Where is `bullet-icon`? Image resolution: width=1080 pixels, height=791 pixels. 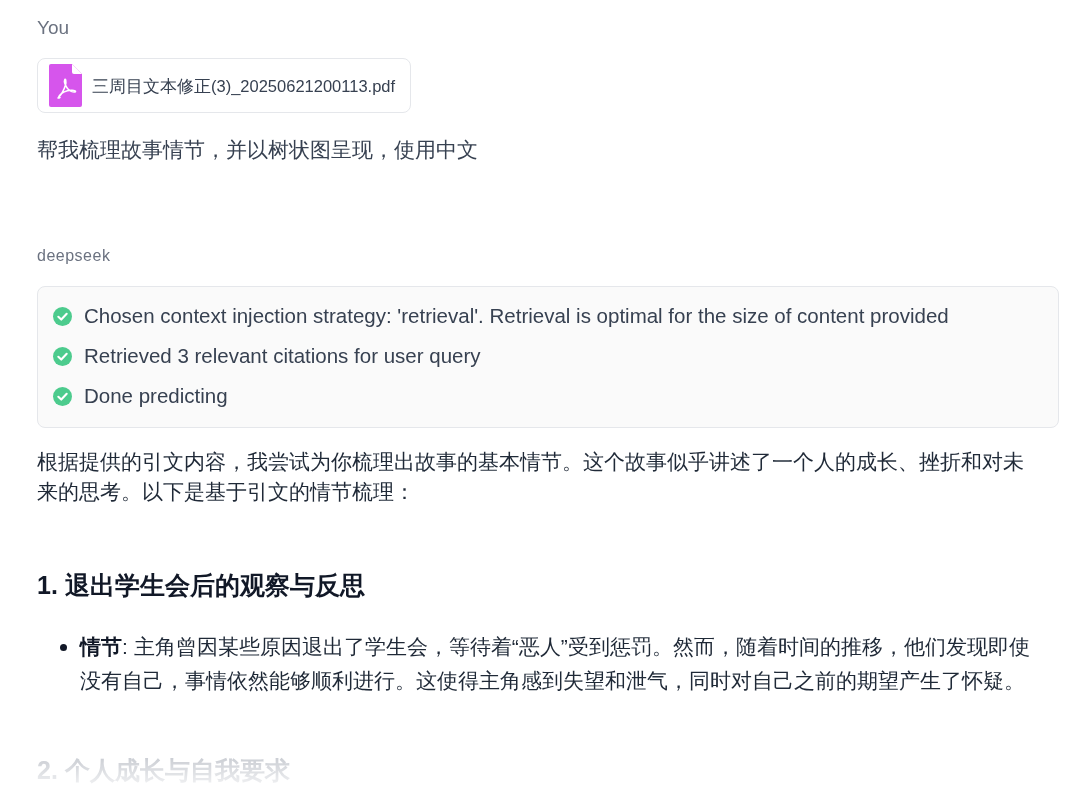 bullet-icon is located at coordinates (63, 647).